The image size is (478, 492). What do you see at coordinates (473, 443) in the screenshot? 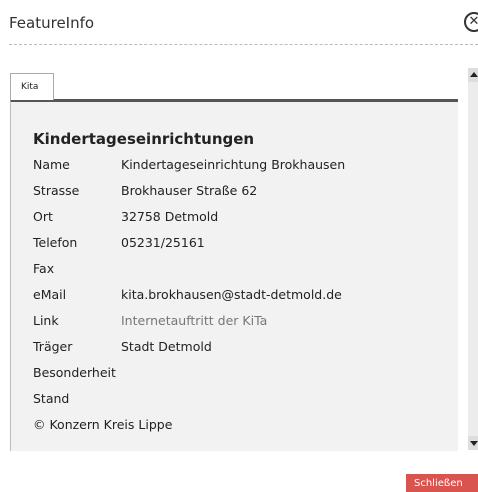
I see `scroll-down-icon` at bounding box center [473, 443].